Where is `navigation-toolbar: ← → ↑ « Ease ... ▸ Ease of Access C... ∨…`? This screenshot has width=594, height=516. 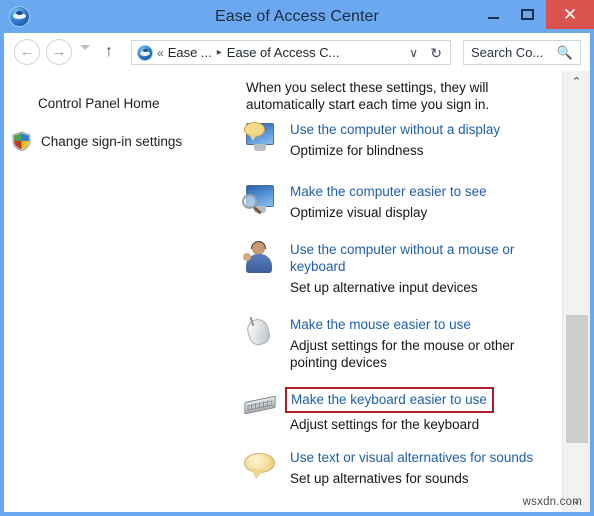
navigation-toolbar: ← → ↑ « Ease ... ▸ Ease of Access C... ∨… is located at coordinates (297, 52).